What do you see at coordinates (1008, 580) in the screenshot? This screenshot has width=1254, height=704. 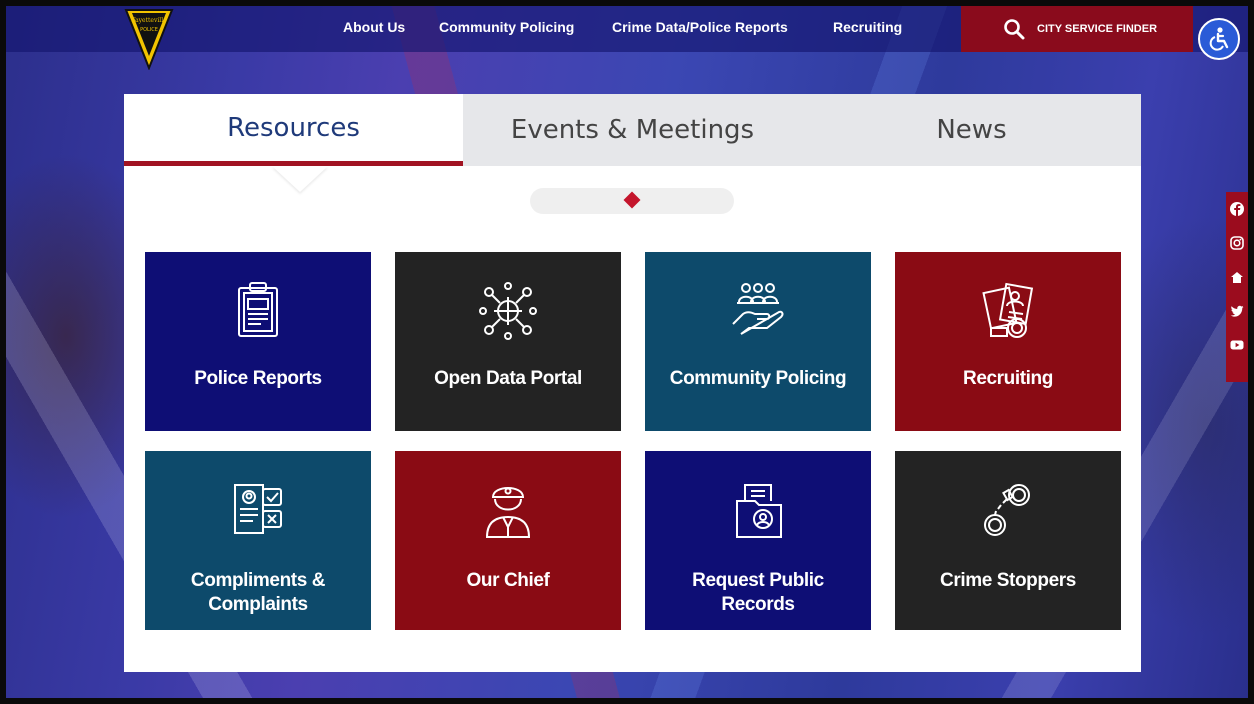 I see `tile-label: Crime Stoppers` at bounding box center [1008, 580].